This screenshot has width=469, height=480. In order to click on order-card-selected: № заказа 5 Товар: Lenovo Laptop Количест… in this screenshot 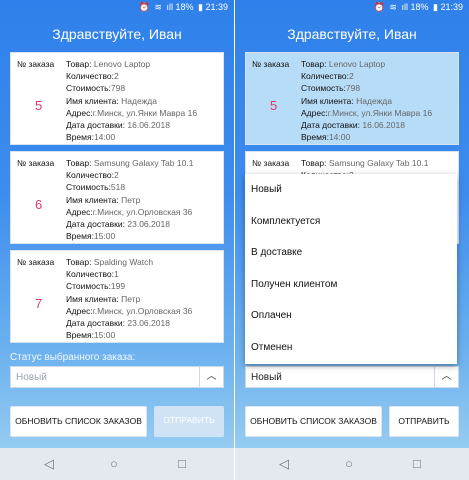, I will do `click(352, 98)`.